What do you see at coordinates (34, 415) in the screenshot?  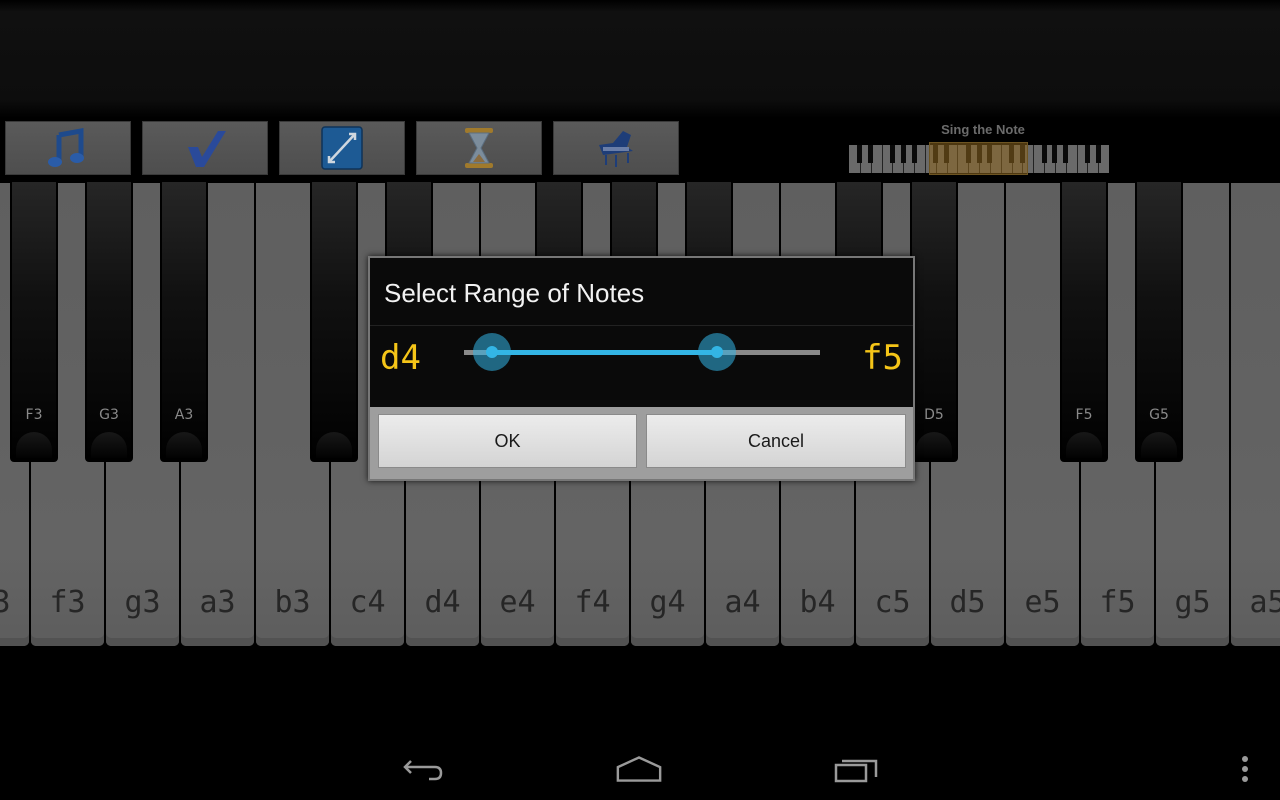 I see `black-key-label: F3` at bounding box center [34, 415].